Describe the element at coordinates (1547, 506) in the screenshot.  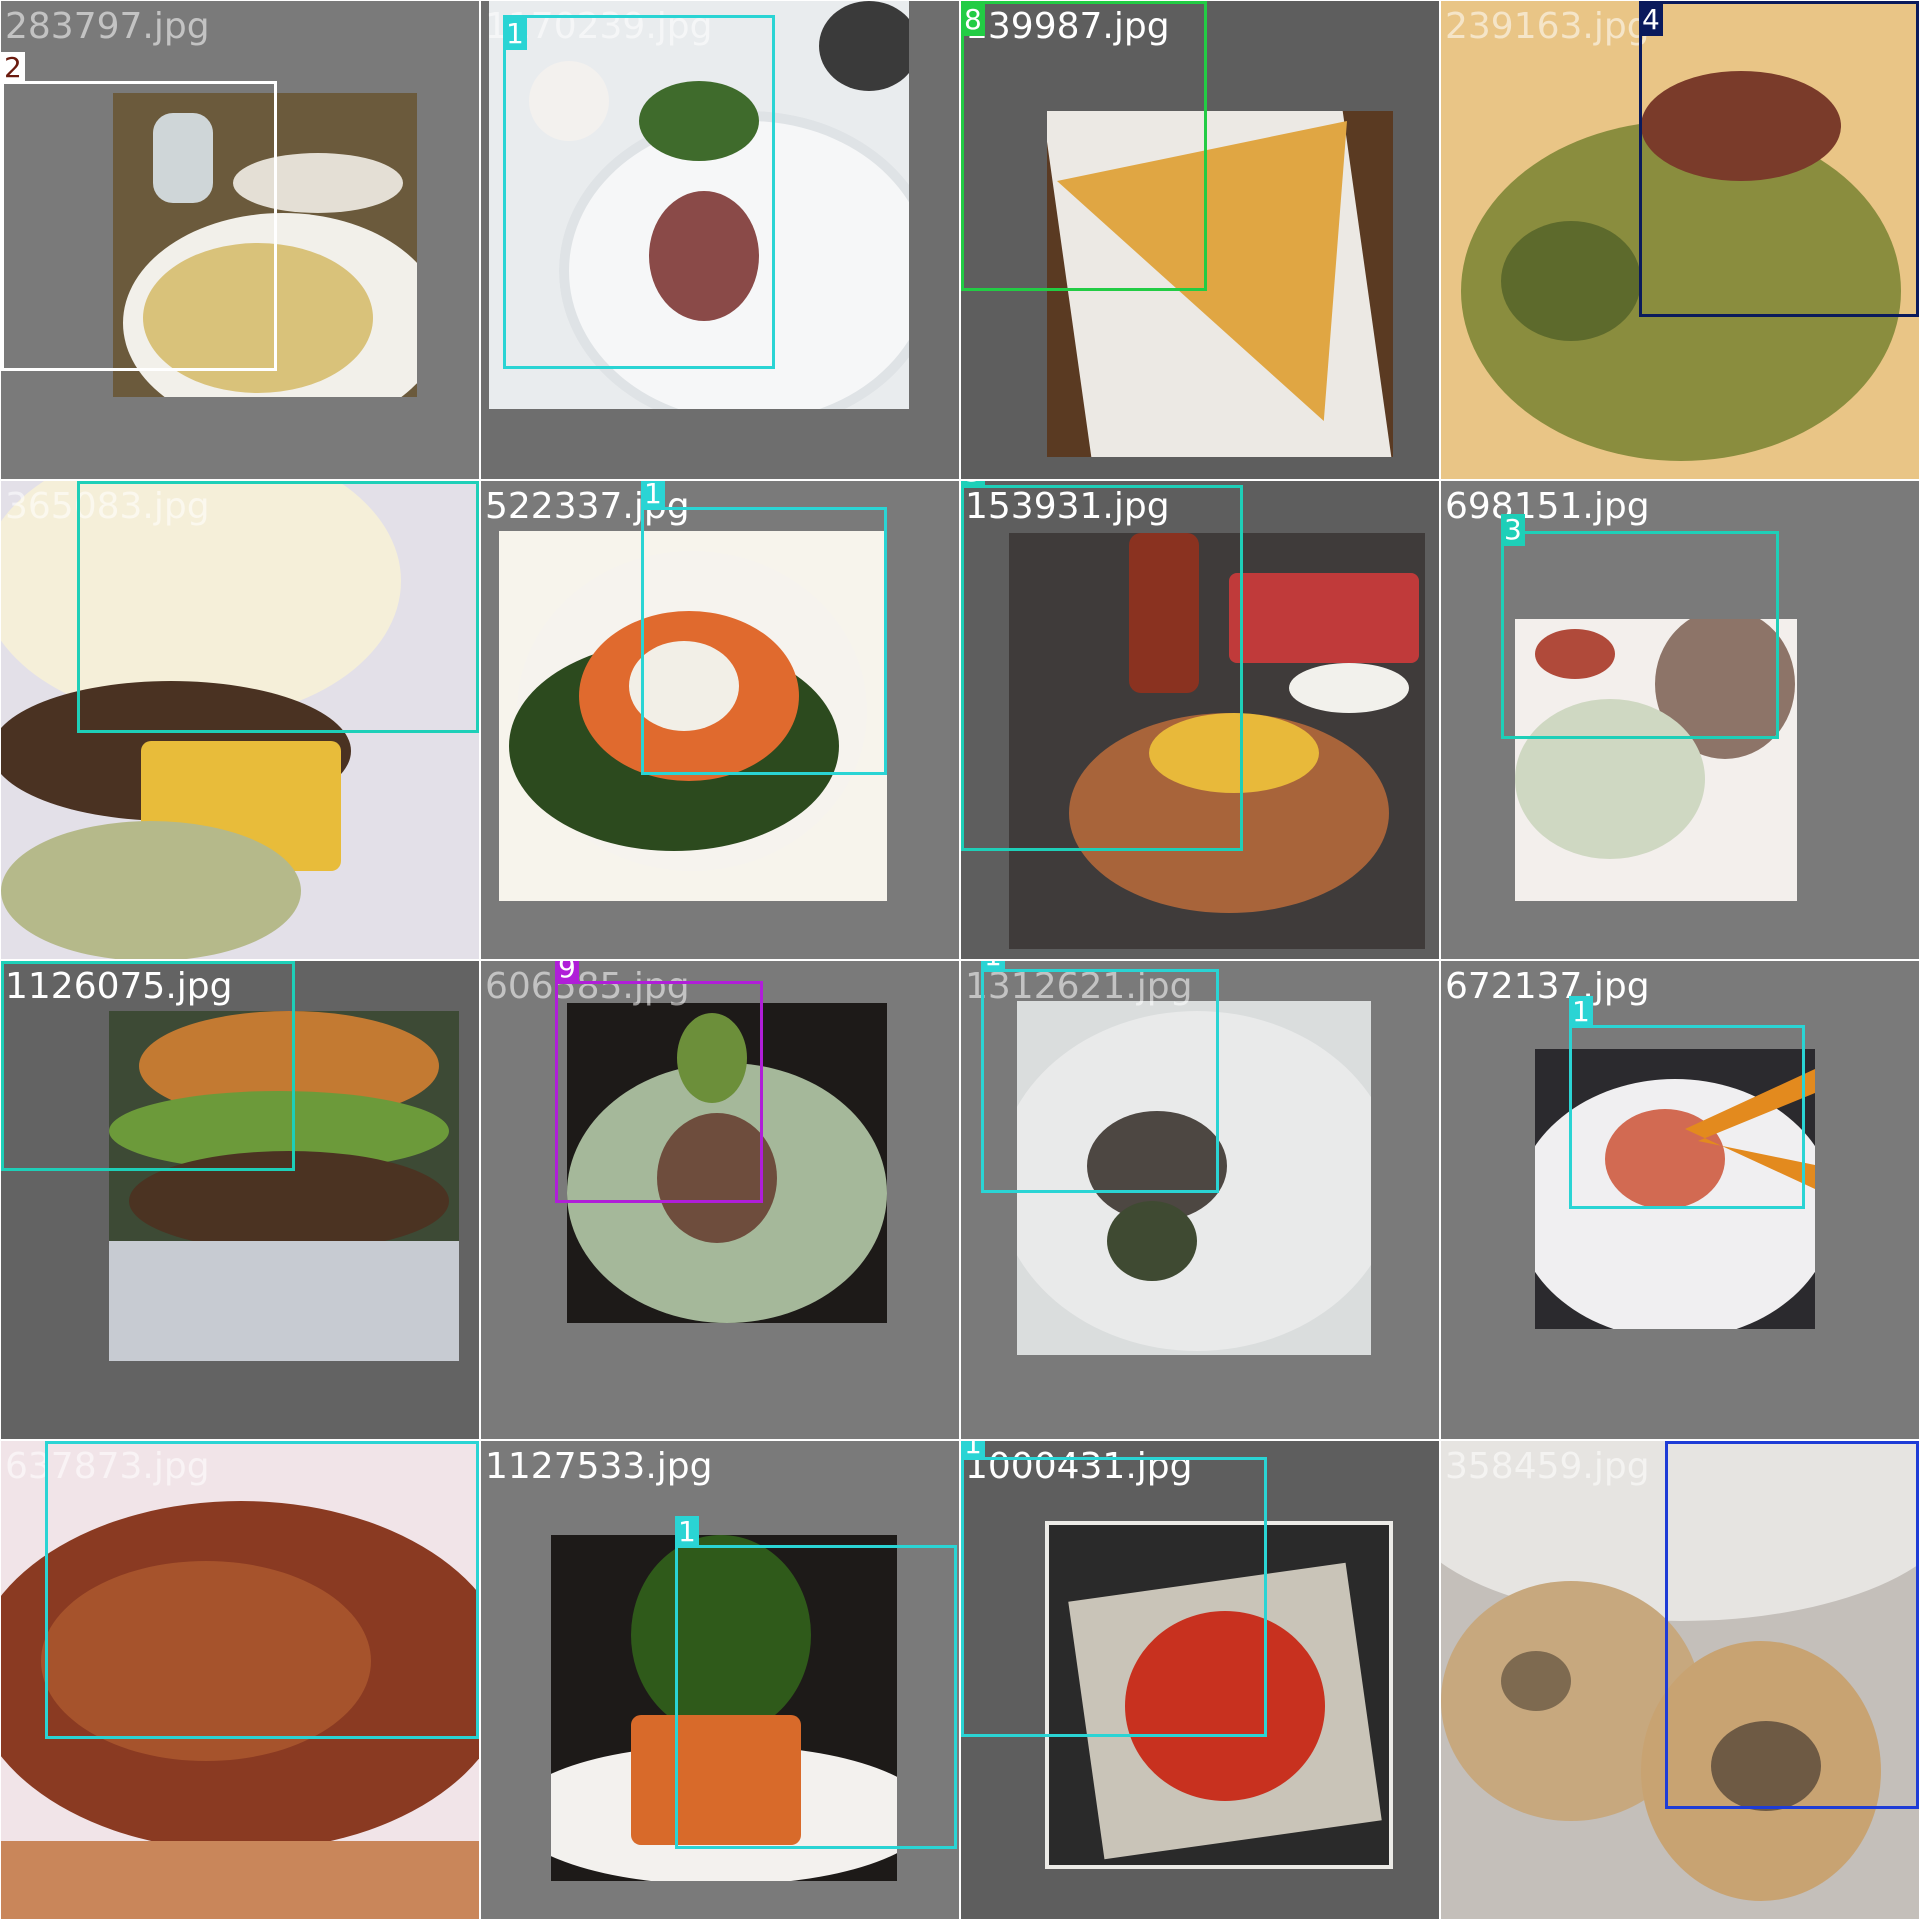
I see `file-name: 698151.jpg` at that location.